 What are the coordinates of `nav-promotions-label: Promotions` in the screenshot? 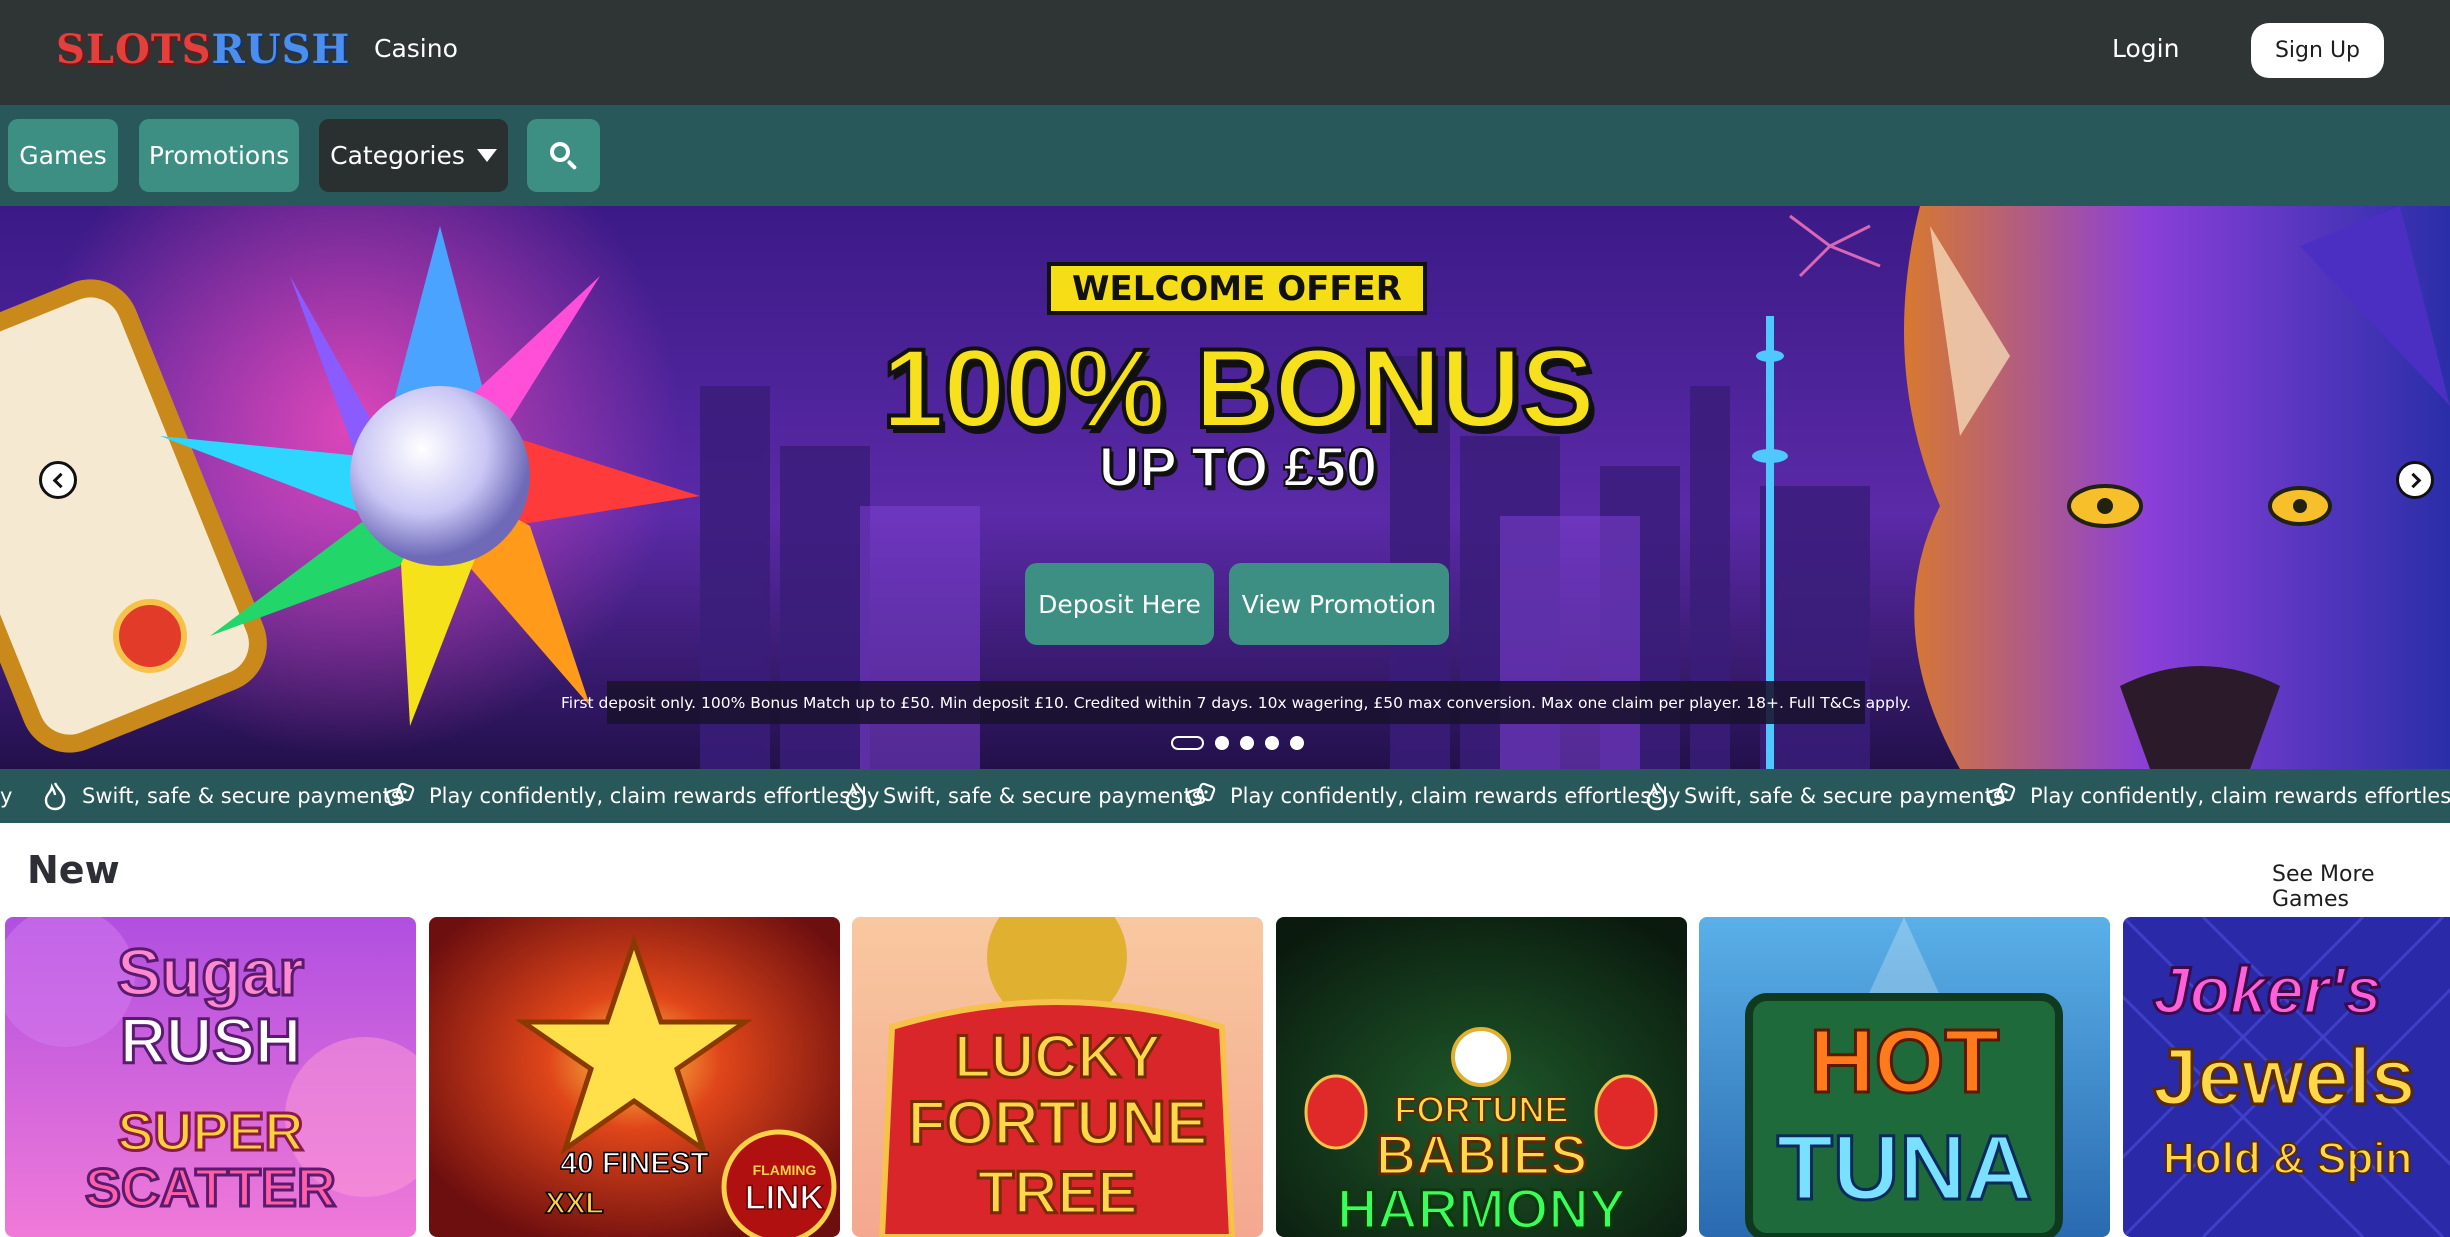 It's located at (219, 155).